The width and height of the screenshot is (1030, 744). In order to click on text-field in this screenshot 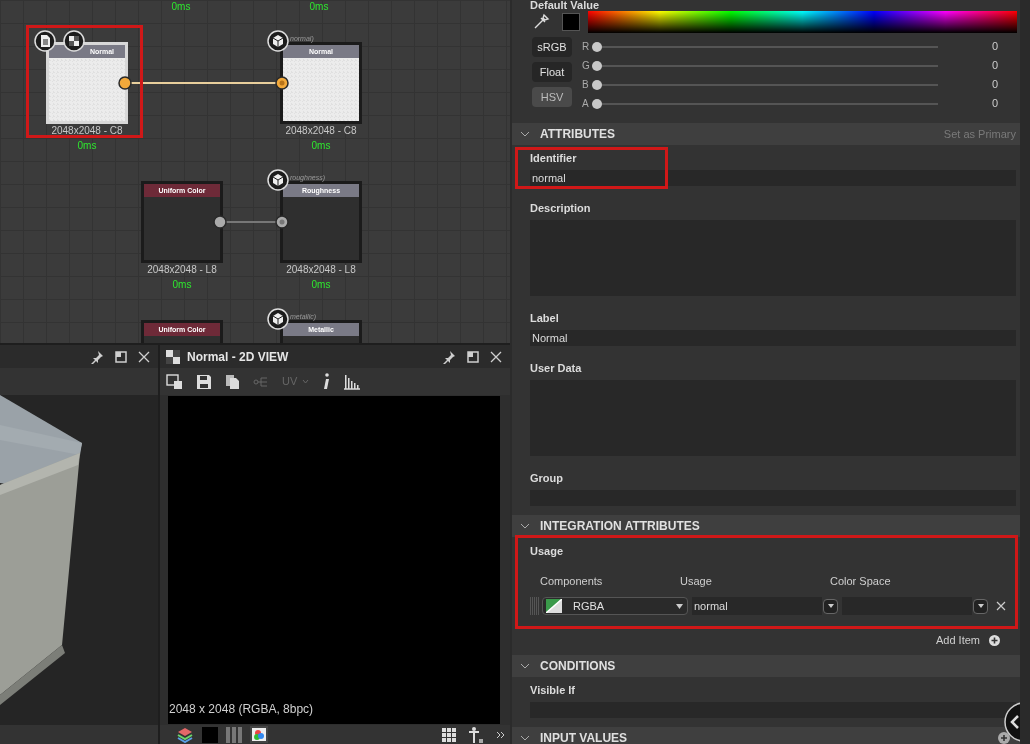, I will do `click(773, 709)`.